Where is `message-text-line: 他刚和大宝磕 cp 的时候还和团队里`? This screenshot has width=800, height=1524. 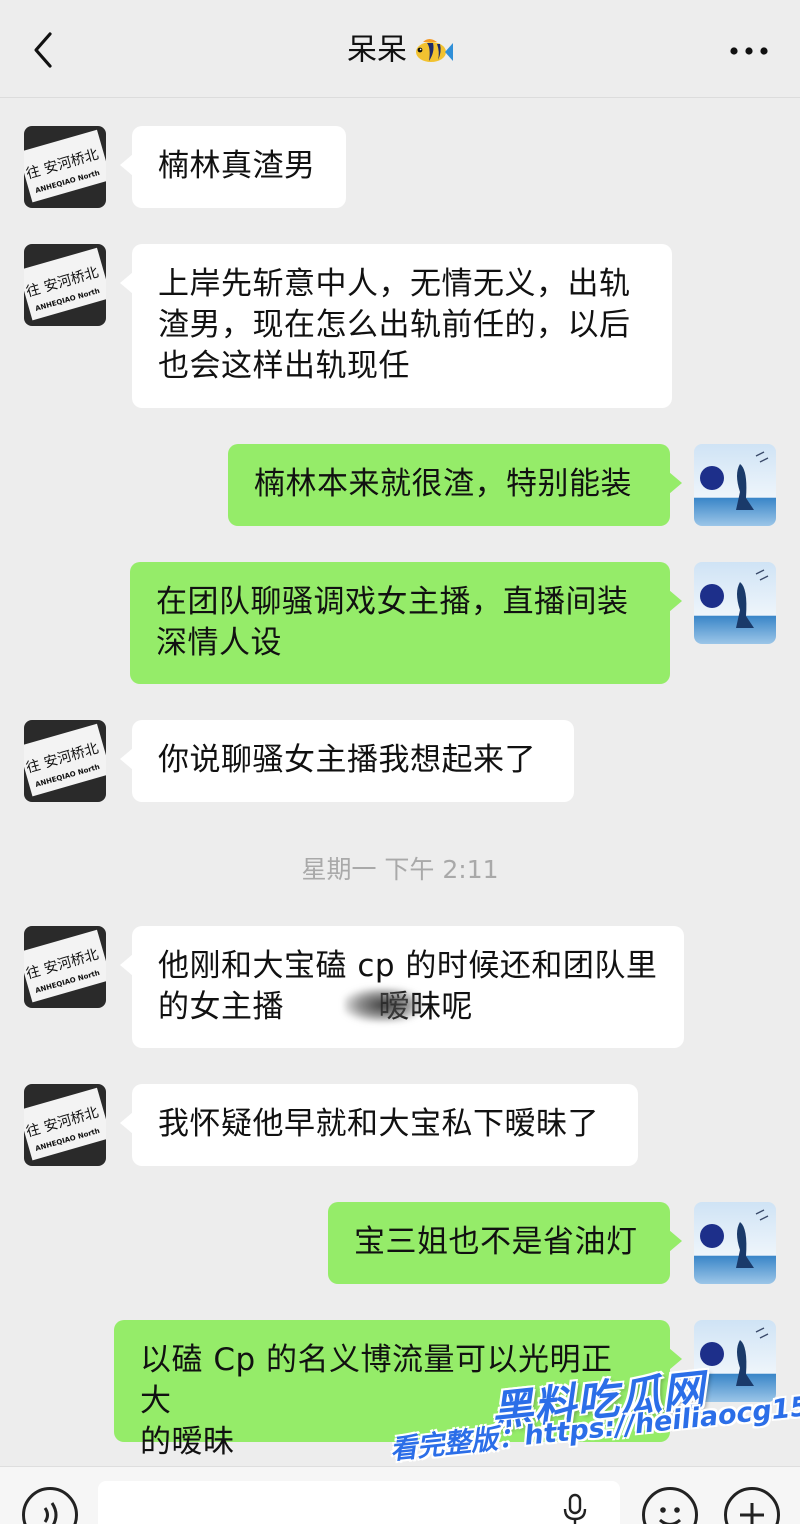
message-text-line: 他刚和大宝磕 cp 的时候还和团队里 is located at coordinates (408, 966).